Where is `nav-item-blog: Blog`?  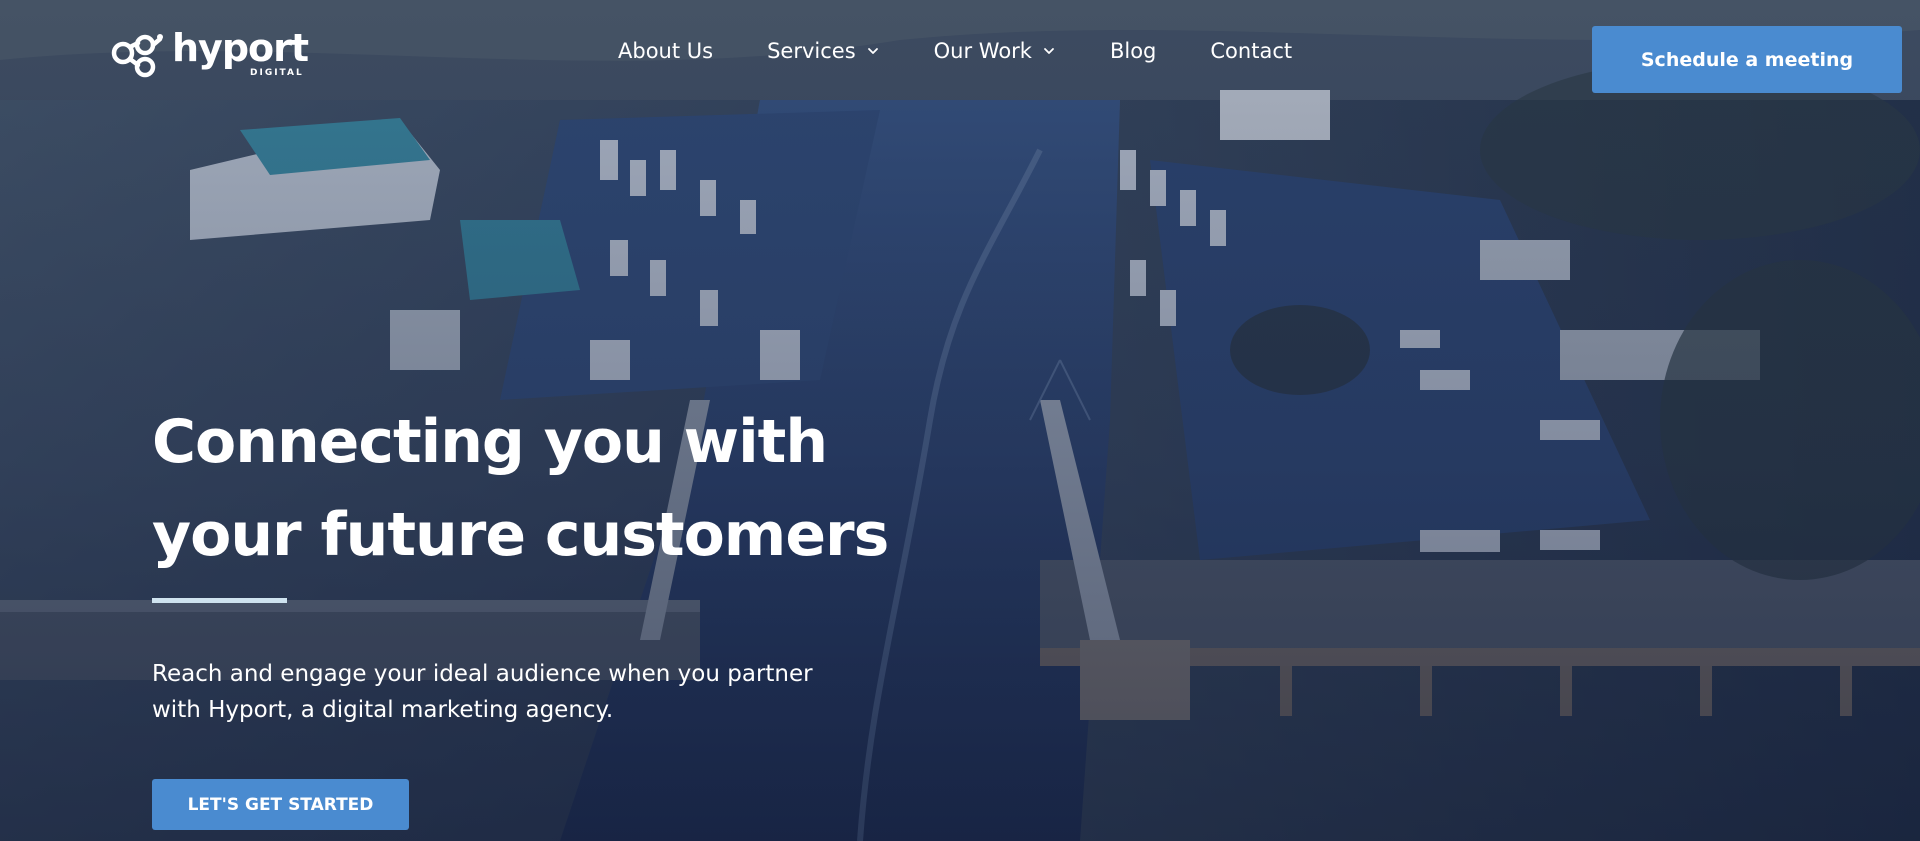 nav-item-blog: Blog is located at coordinates (1133, 51).